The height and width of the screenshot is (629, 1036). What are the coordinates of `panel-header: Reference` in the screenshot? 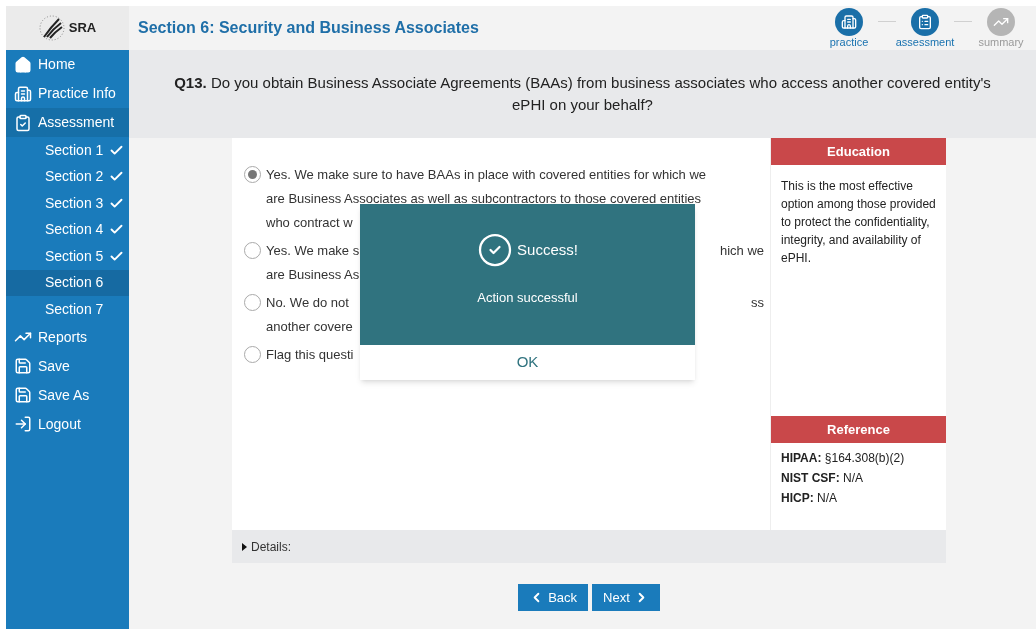 It's located at (858, 429).